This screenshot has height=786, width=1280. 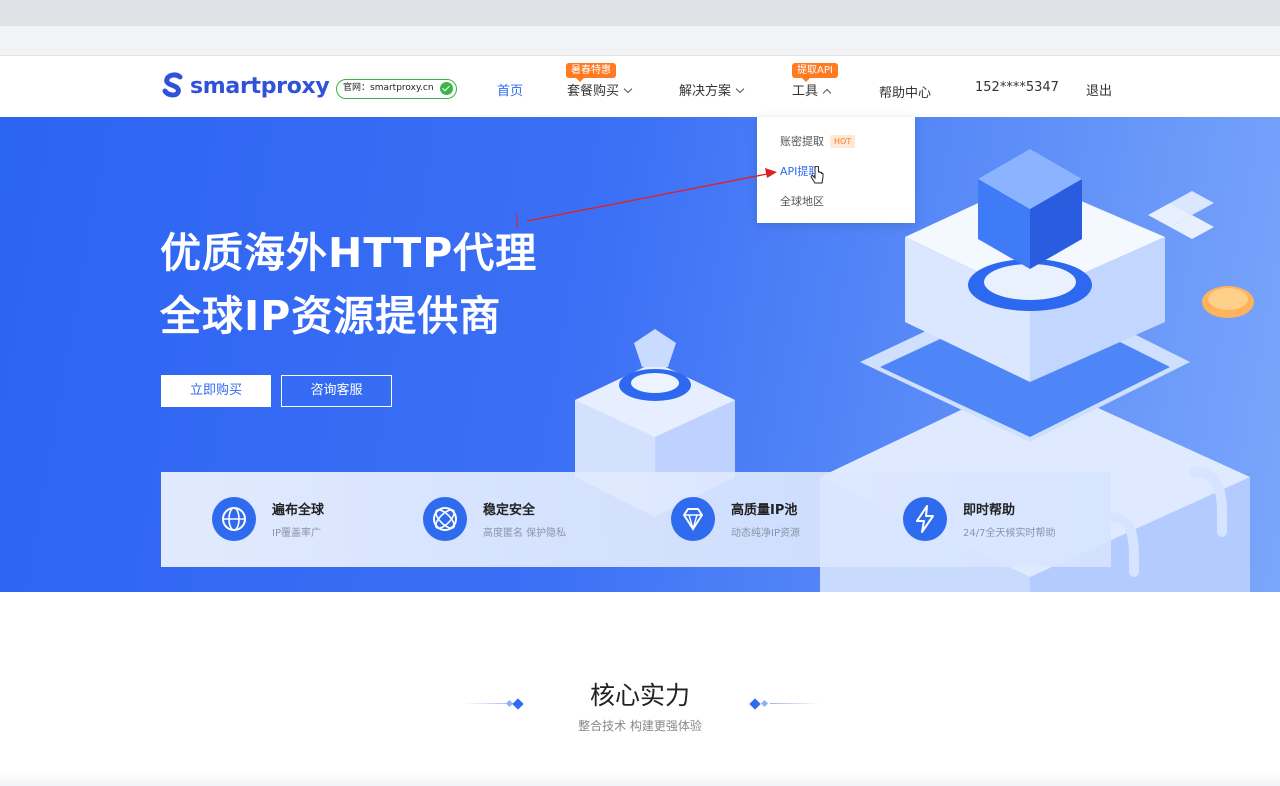 I want to click on nav-user-phone: 152****5347, so click(x=1017, y=87).